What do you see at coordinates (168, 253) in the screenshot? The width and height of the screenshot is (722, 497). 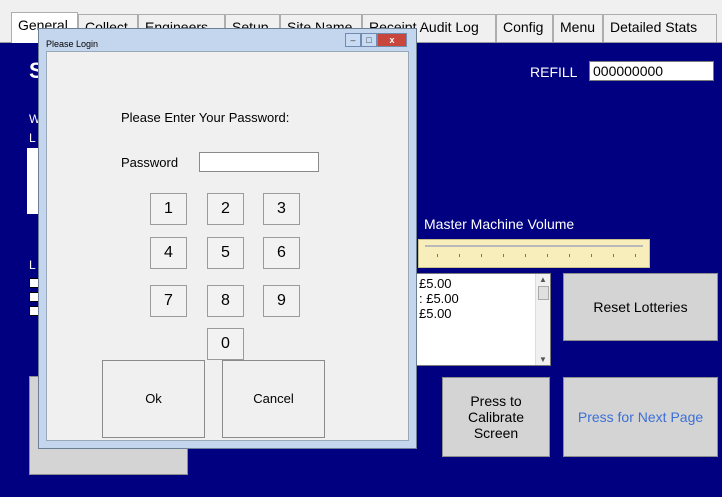 I see `keypad-4-button: 4` at bounding box center [168, 253].